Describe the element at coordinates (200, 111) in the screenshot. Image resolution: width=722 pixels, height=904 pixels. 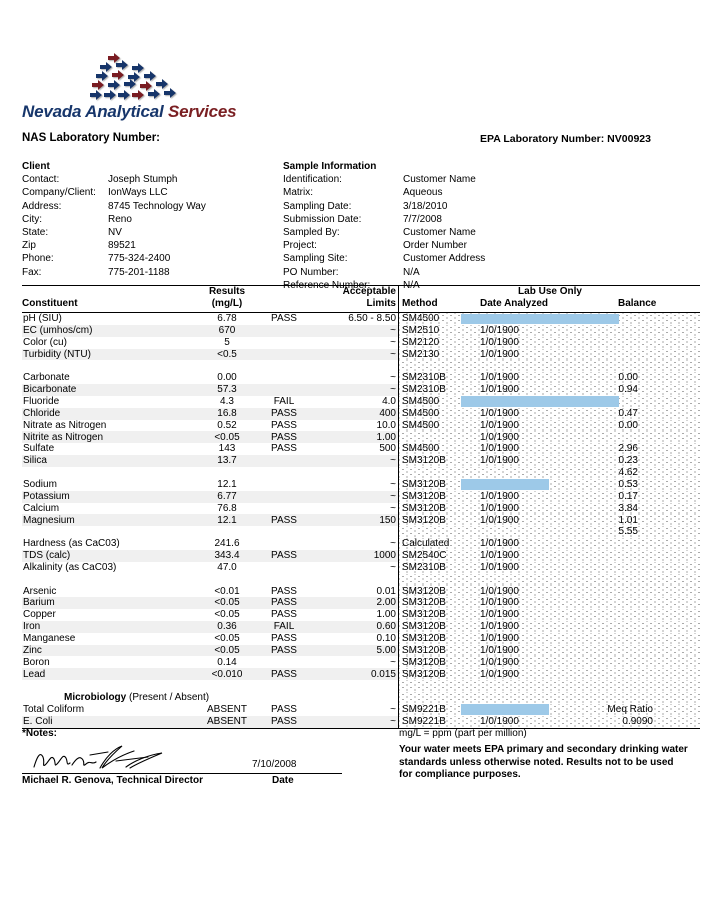
I see `logo-wordmark-secondary: Services` at that location.